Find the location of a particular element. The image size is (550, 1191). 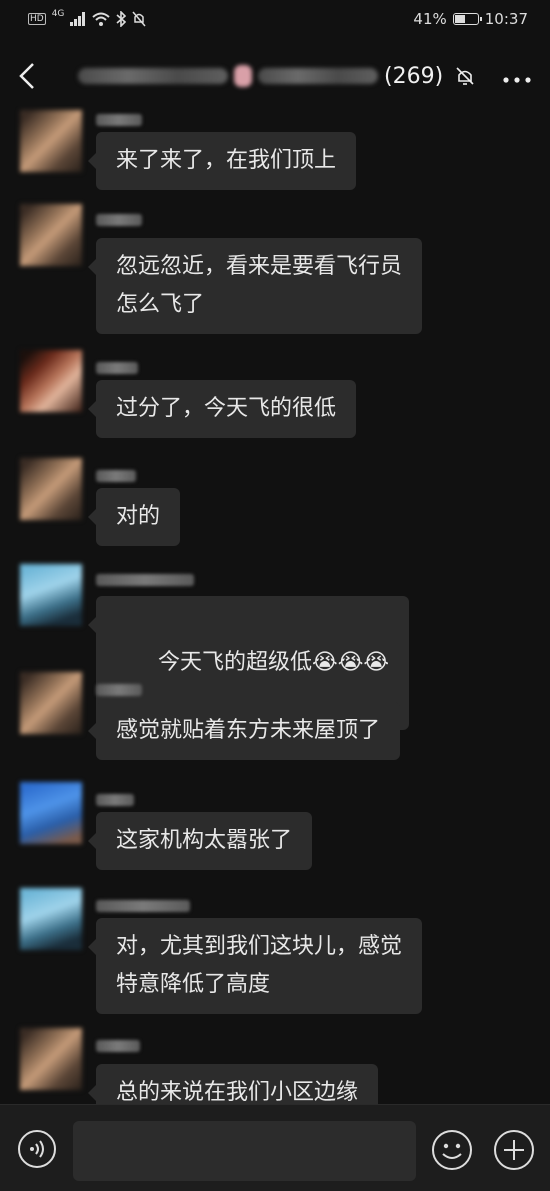

clock: 10:37 is located at coordinates (506, 19).